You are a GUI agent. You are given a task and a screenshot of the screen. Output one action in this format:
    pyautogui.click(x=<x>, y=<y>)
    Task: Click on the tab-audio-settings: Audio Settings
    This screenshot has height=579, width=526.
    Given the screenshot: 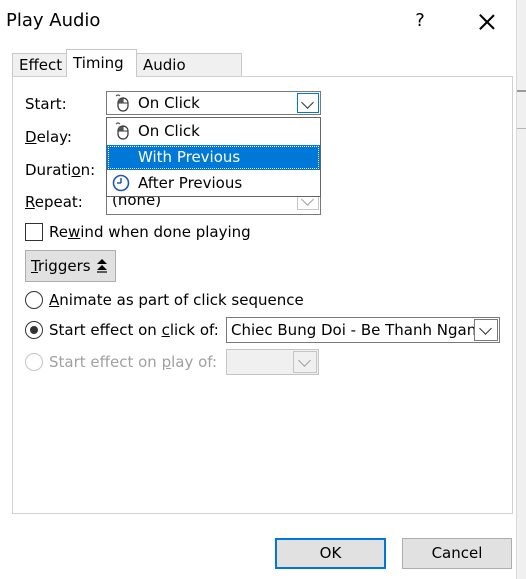 What is the action you would take?
    pyautogui.click(x=189, y=74)
    